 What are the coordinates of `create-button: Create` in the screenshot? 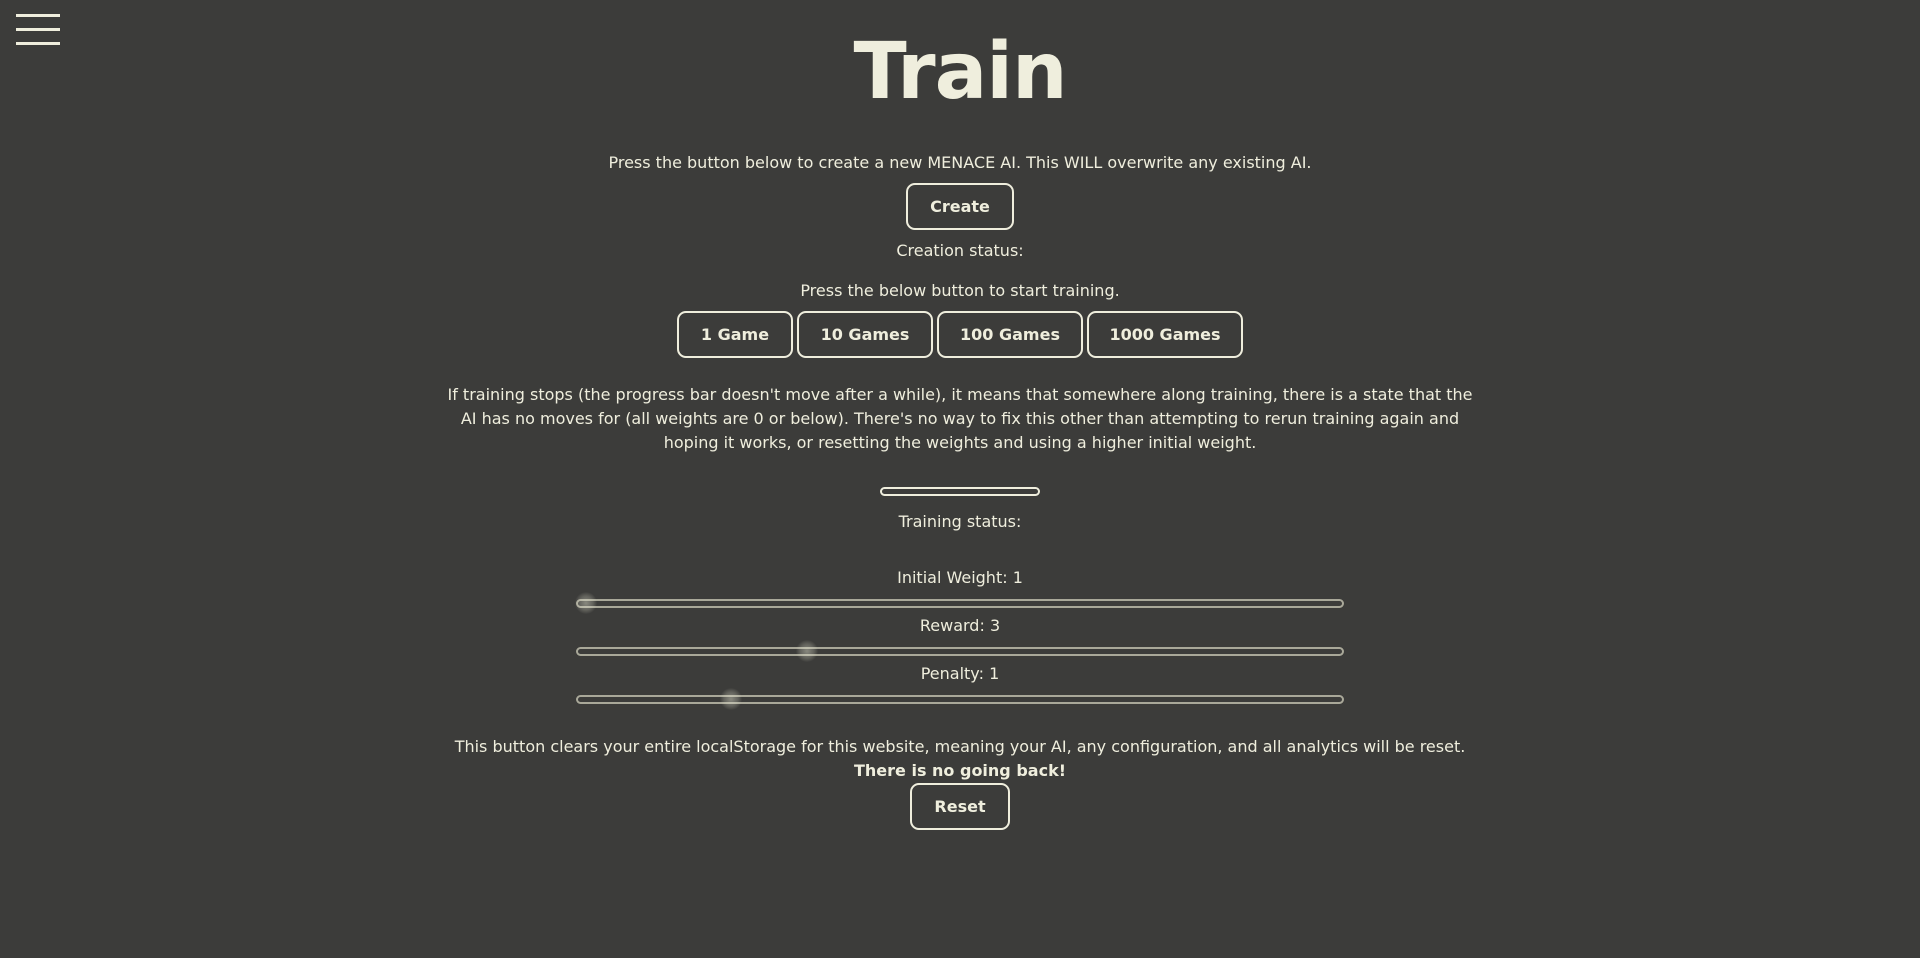 It's located at (960, 206).